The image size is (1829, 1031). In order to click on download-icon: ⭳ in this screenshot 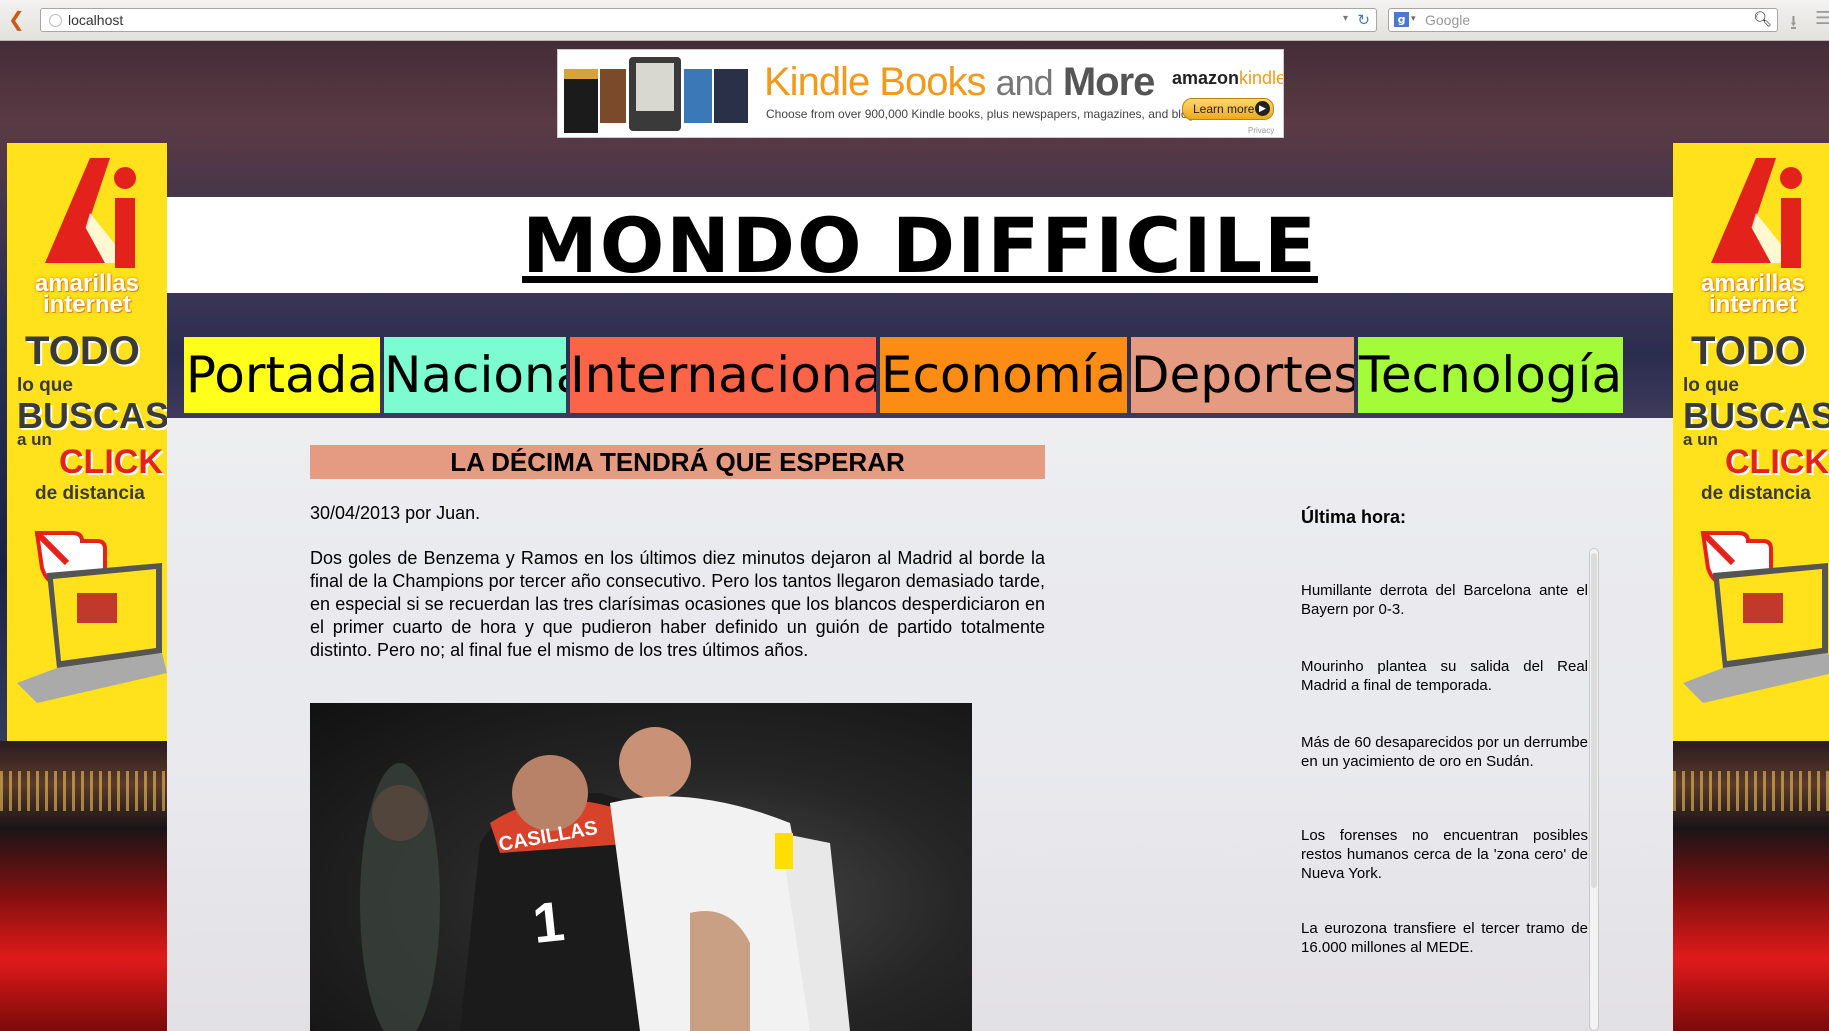, I will do `click(1793, 25)`.